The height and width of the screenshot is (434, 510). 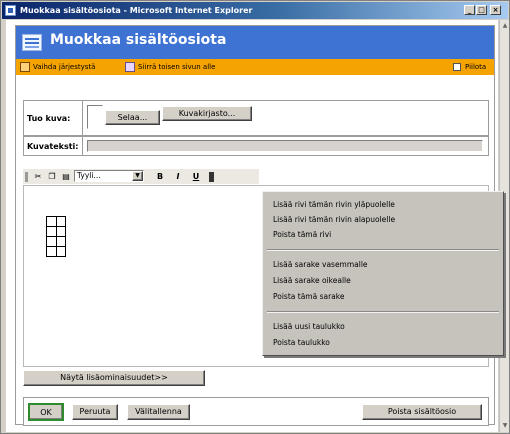 What do you see at coordinates (130, 67) in the screenshot?
I see `move-icon` at bounding box center [130, 67].